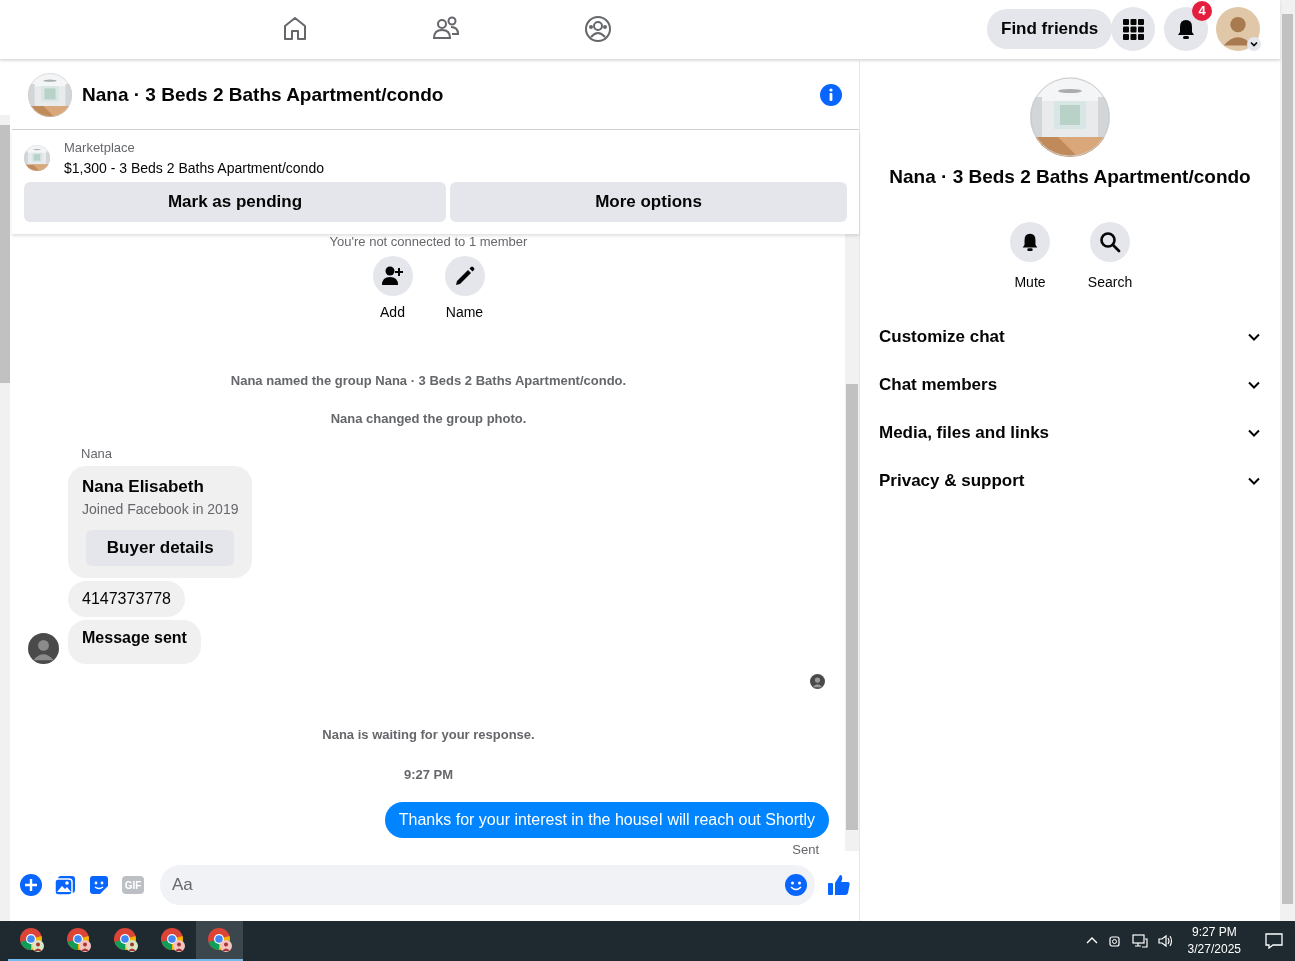 The width and height of the screenshot is (1295, 961). Describe the element at coordinates (598, 29) in the screenshot. I see `group-icon` at that location.